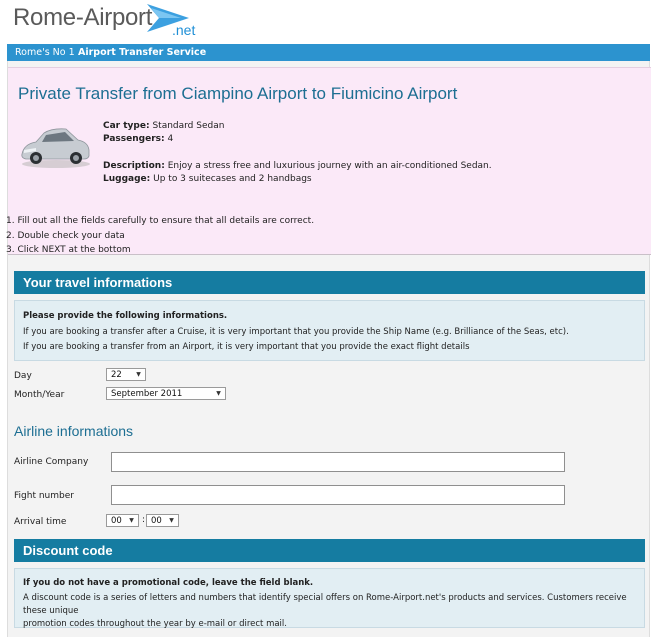 This screenshot has height=637, width=656. I want to click on tagline-rest: Airport Transfer Service, so click(142, 52).